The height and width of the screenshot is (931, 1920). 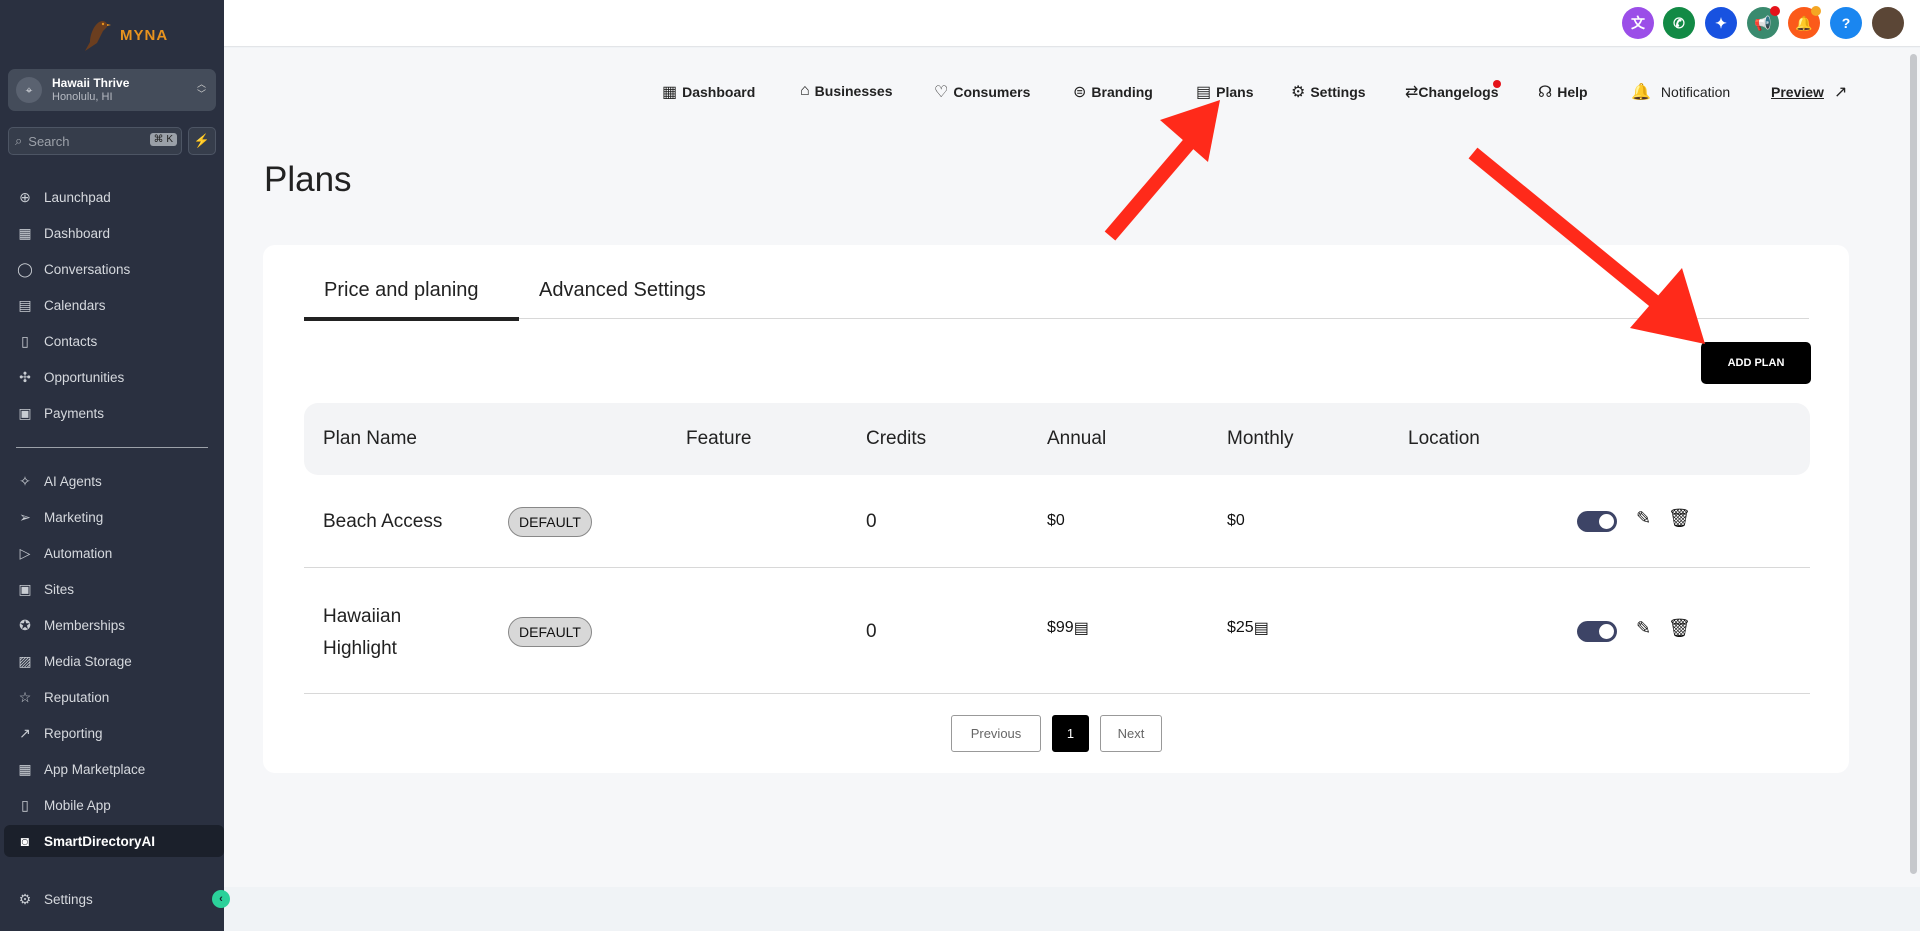 What do you see at coordinates (1204, 92) in the screenshot?
I see `plans-icon: ▤` at bounding box center [1204, 92].